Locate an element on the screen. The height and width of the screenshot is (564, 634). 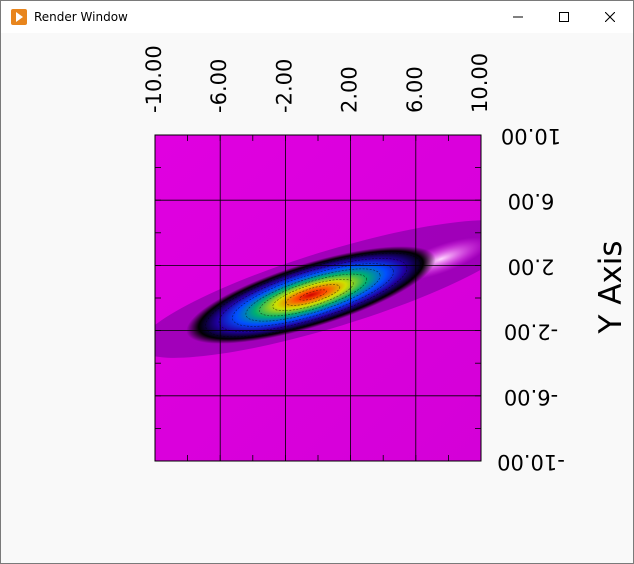
x-tick-label: -2.00 is located at coordinates (284, 86).